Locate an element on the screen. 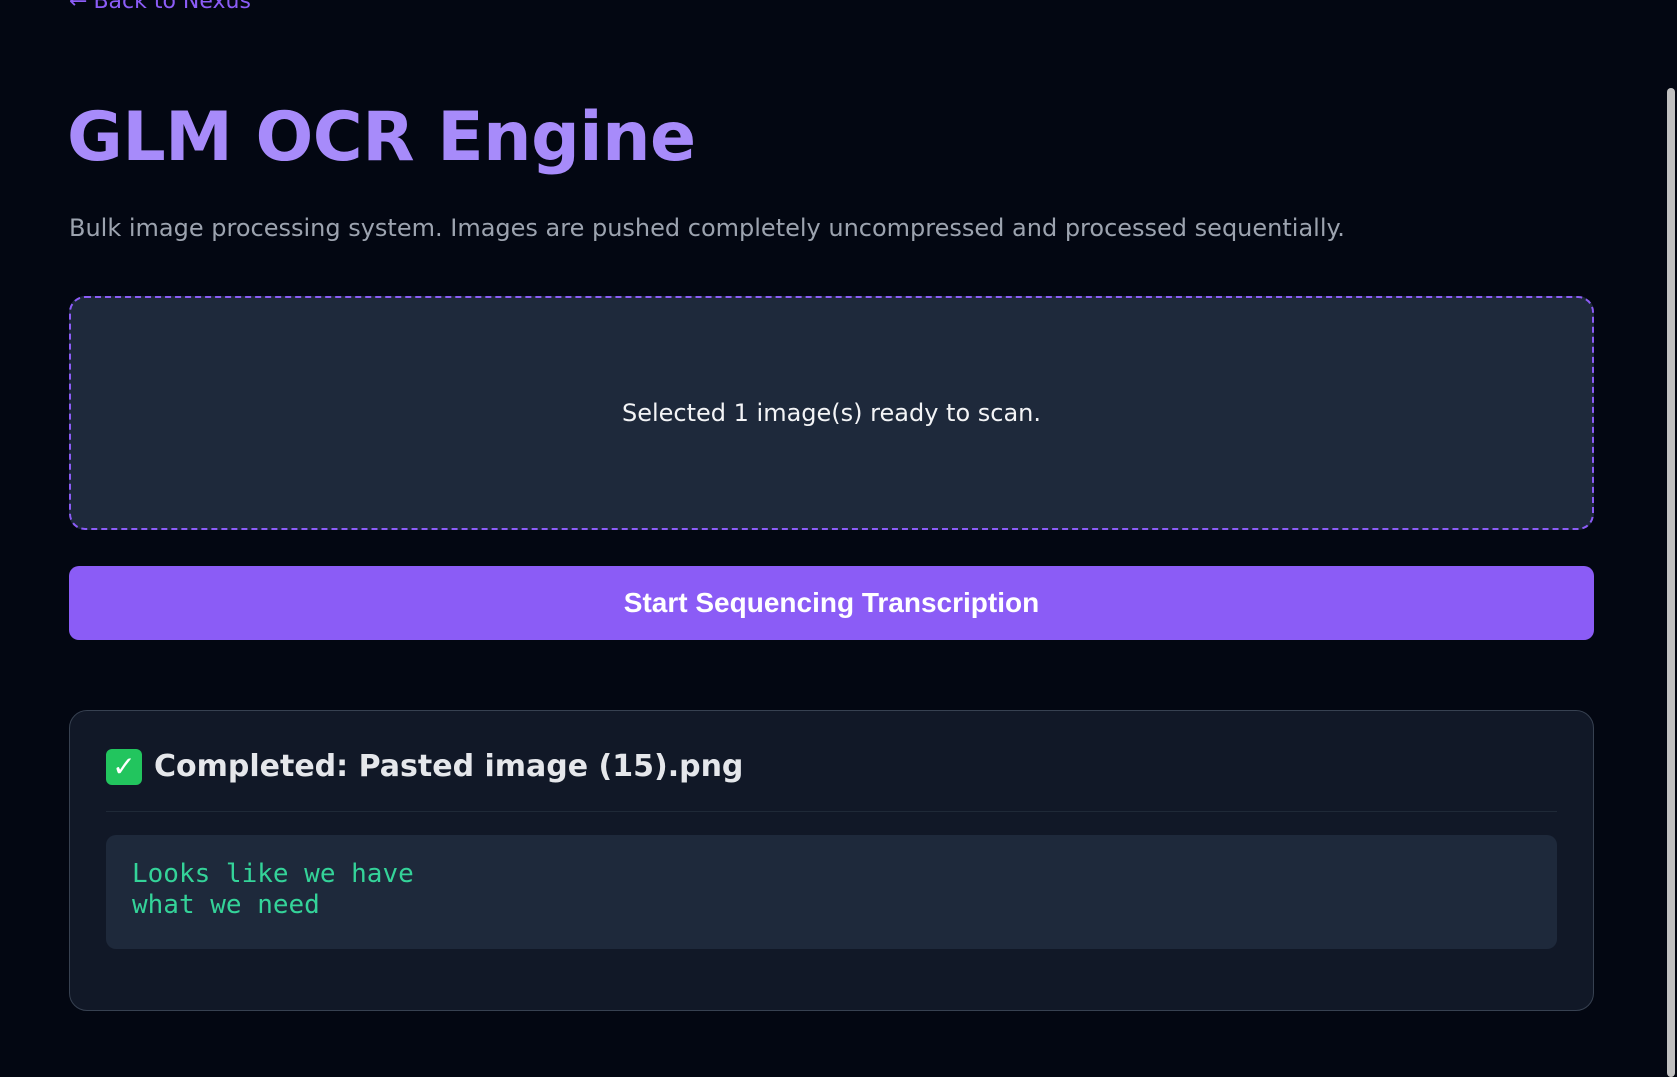 The image size is (1677, 1077). start-transcription-button: Start Sequencing Transcription is located at coordinates (831, 603).